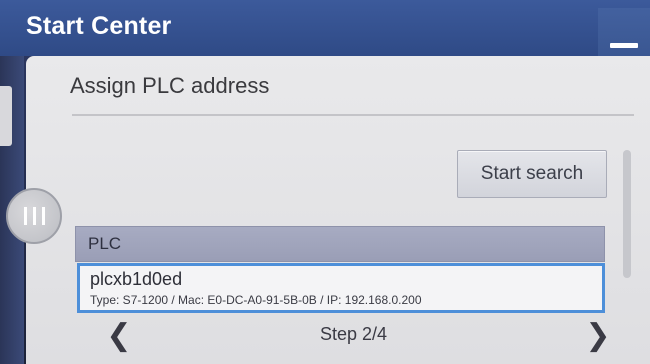 This screenshot has width=650, height=364. What do you see at coordinates (105, 243) in the screenshot?
I see `column-header-plc: PLC` at bounding box center [105, 243].